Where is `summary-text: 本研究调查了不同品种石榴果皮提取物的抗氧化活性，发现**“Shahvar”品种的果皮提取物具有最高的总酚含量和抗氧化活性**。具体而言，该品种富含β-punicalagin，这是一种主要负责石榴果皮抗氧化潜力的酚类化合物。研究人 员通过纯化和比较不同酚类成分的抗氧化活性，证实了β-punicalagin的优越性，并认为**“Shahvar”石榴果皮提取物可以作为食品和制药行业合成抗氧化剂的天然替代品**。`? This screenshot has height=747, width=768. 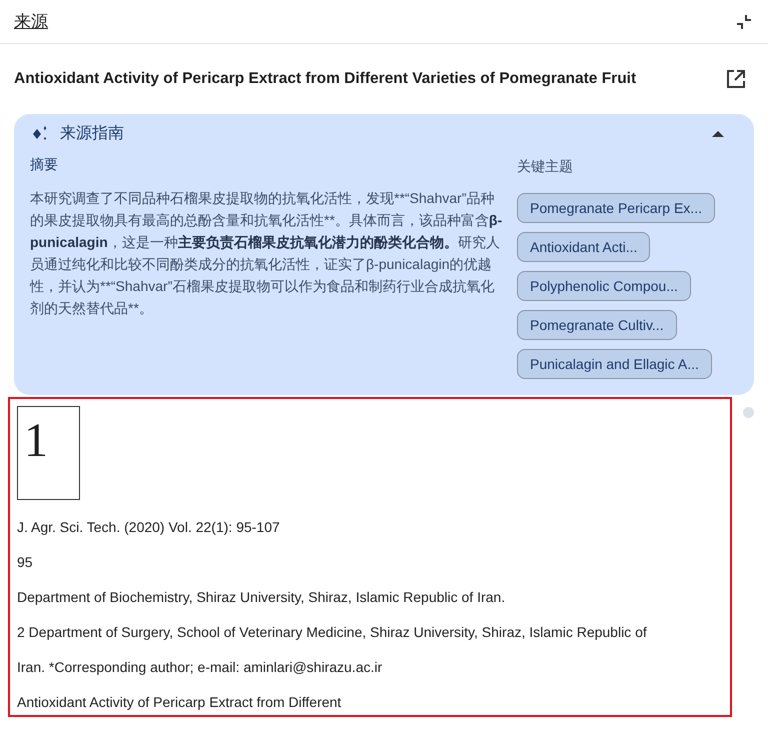 summary-text: 本研究调查了不同品种石榴果皮提取物的抗氧化活性，发现**“Shahvar”品种的果皮提取物具有最高的总酚含量和抗氧化活性**。具体而言，该品种富含β-punicalagin，这是一种主要负责石榴果皮抗氧化潜力的酚类化合物。研究人 员通过纯化和比较不同酚类成分的抗氧化活性，证实了β-punicalagin的优越性，并认为**“Shahvar”石榴果皮提取物可以作为食品和制药行业合成抗氧化剂的天然替代品**。 is located at coordinates (267, 253).